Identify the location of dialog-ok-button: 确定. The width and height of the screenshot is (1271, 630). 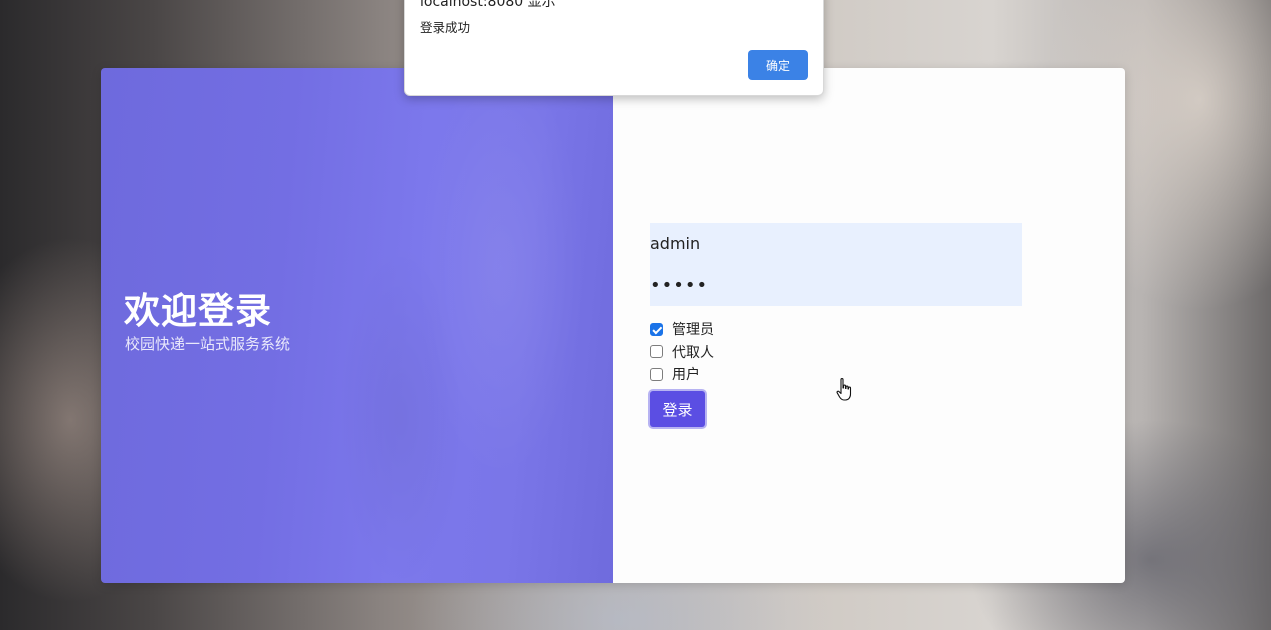
(778, 65).